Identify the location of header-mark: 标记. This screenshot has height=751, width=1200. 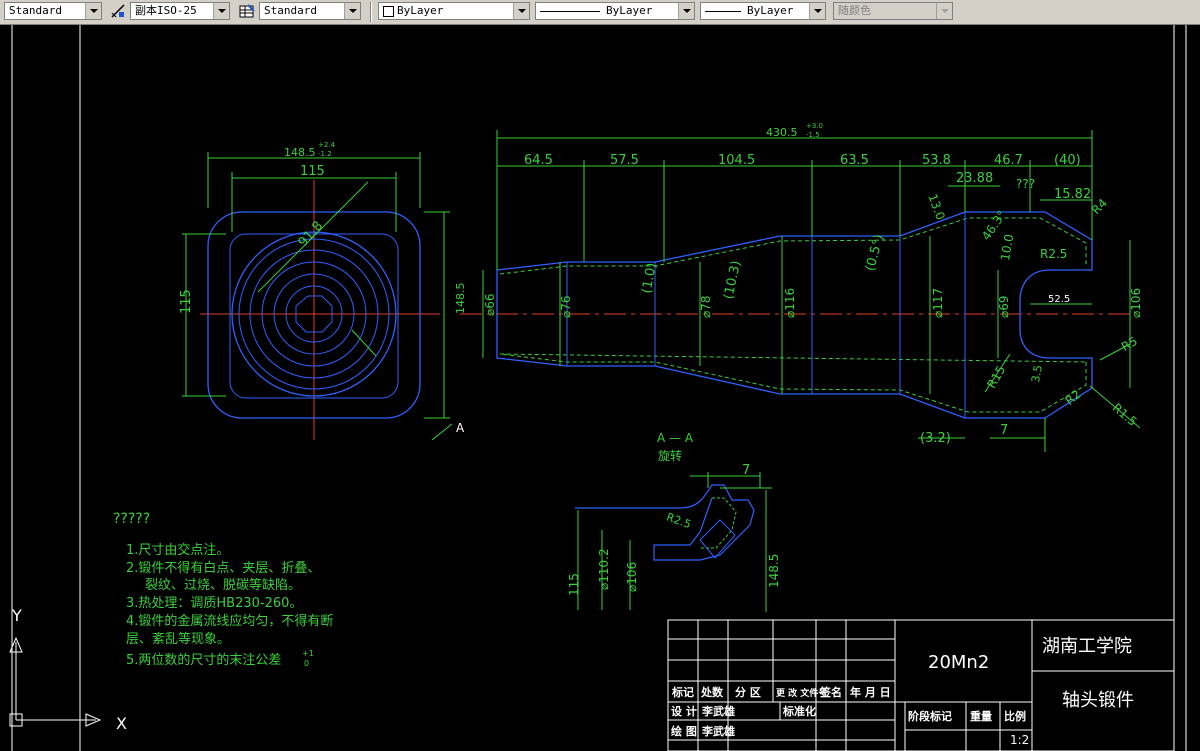
(682, 692).